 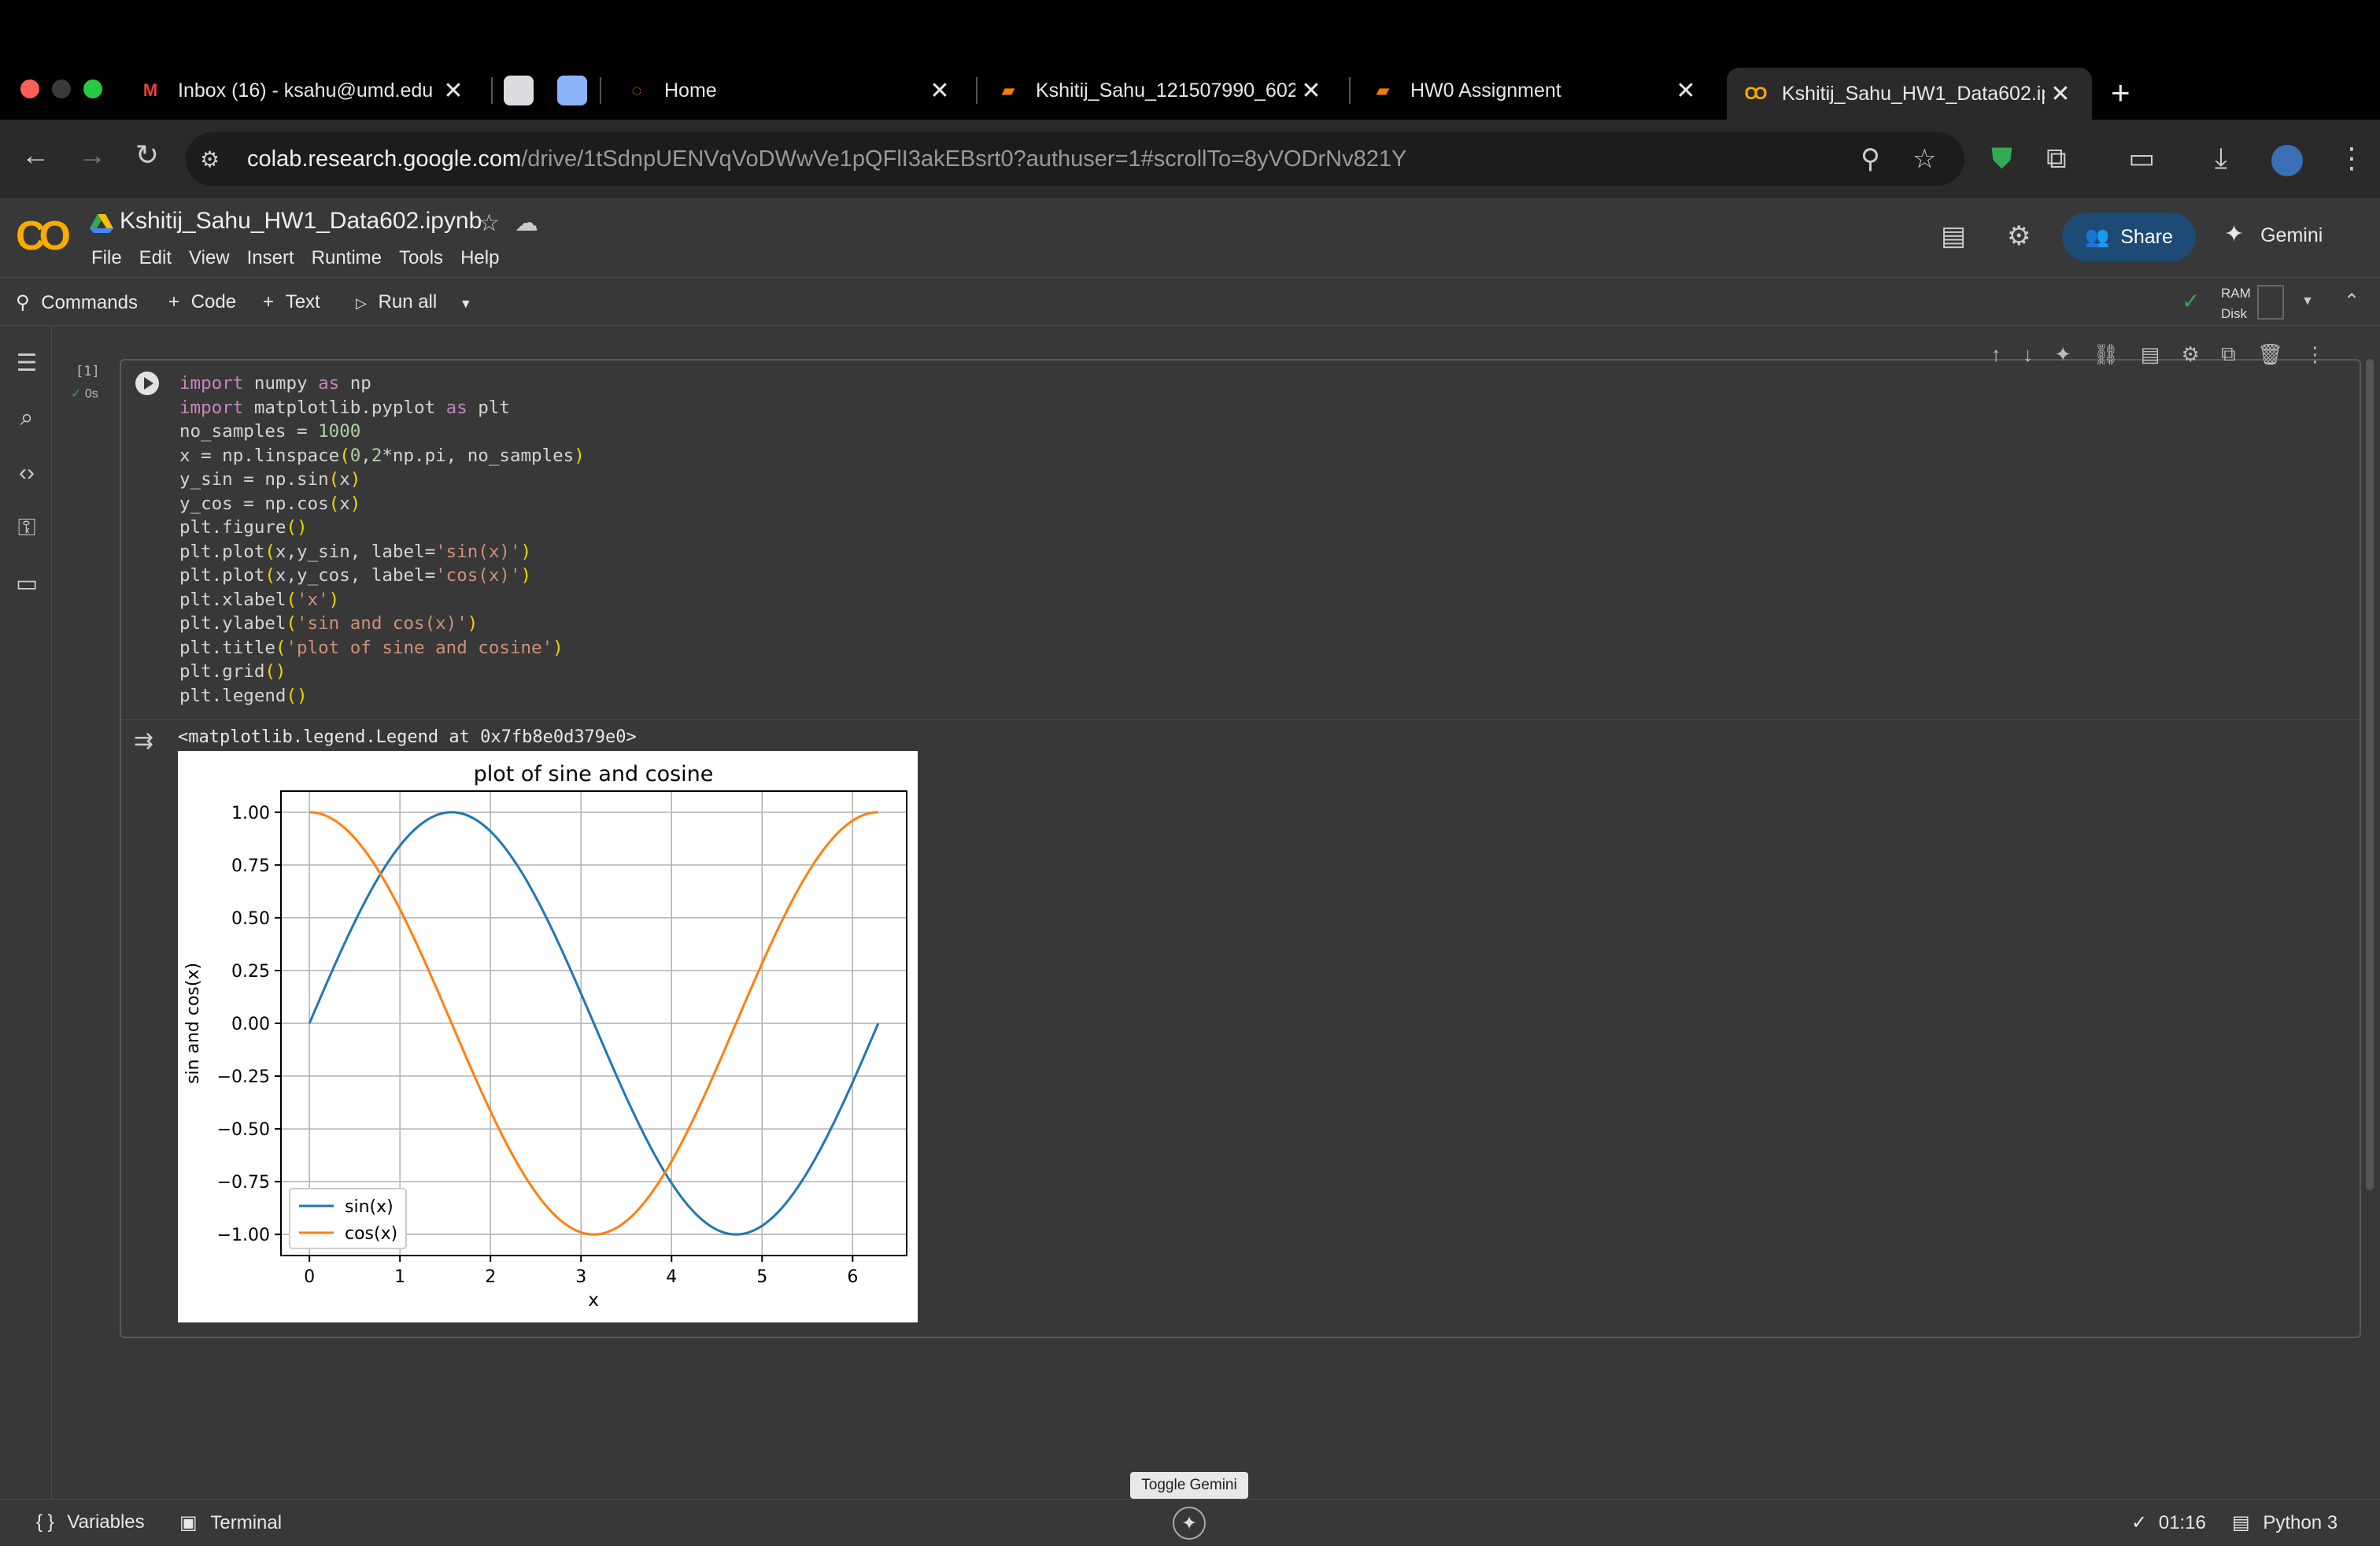 What do you see at coordinates (2056, 159) in the screenshot?
I see `extensions-icon: ⧉` at bounding box center [2056, 159].